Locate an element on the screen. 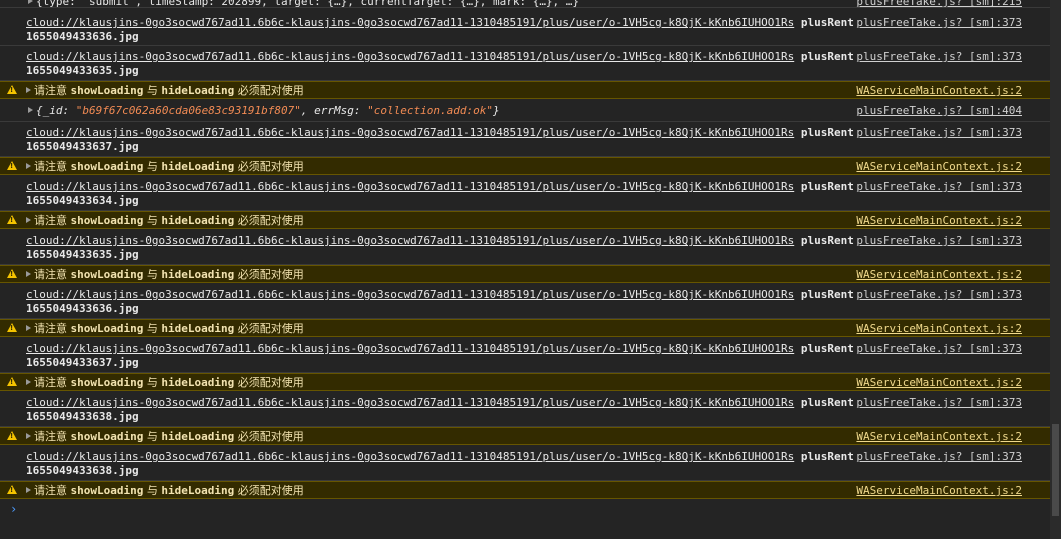  scrollbar-thumb is located at coordinates (1055, 470).